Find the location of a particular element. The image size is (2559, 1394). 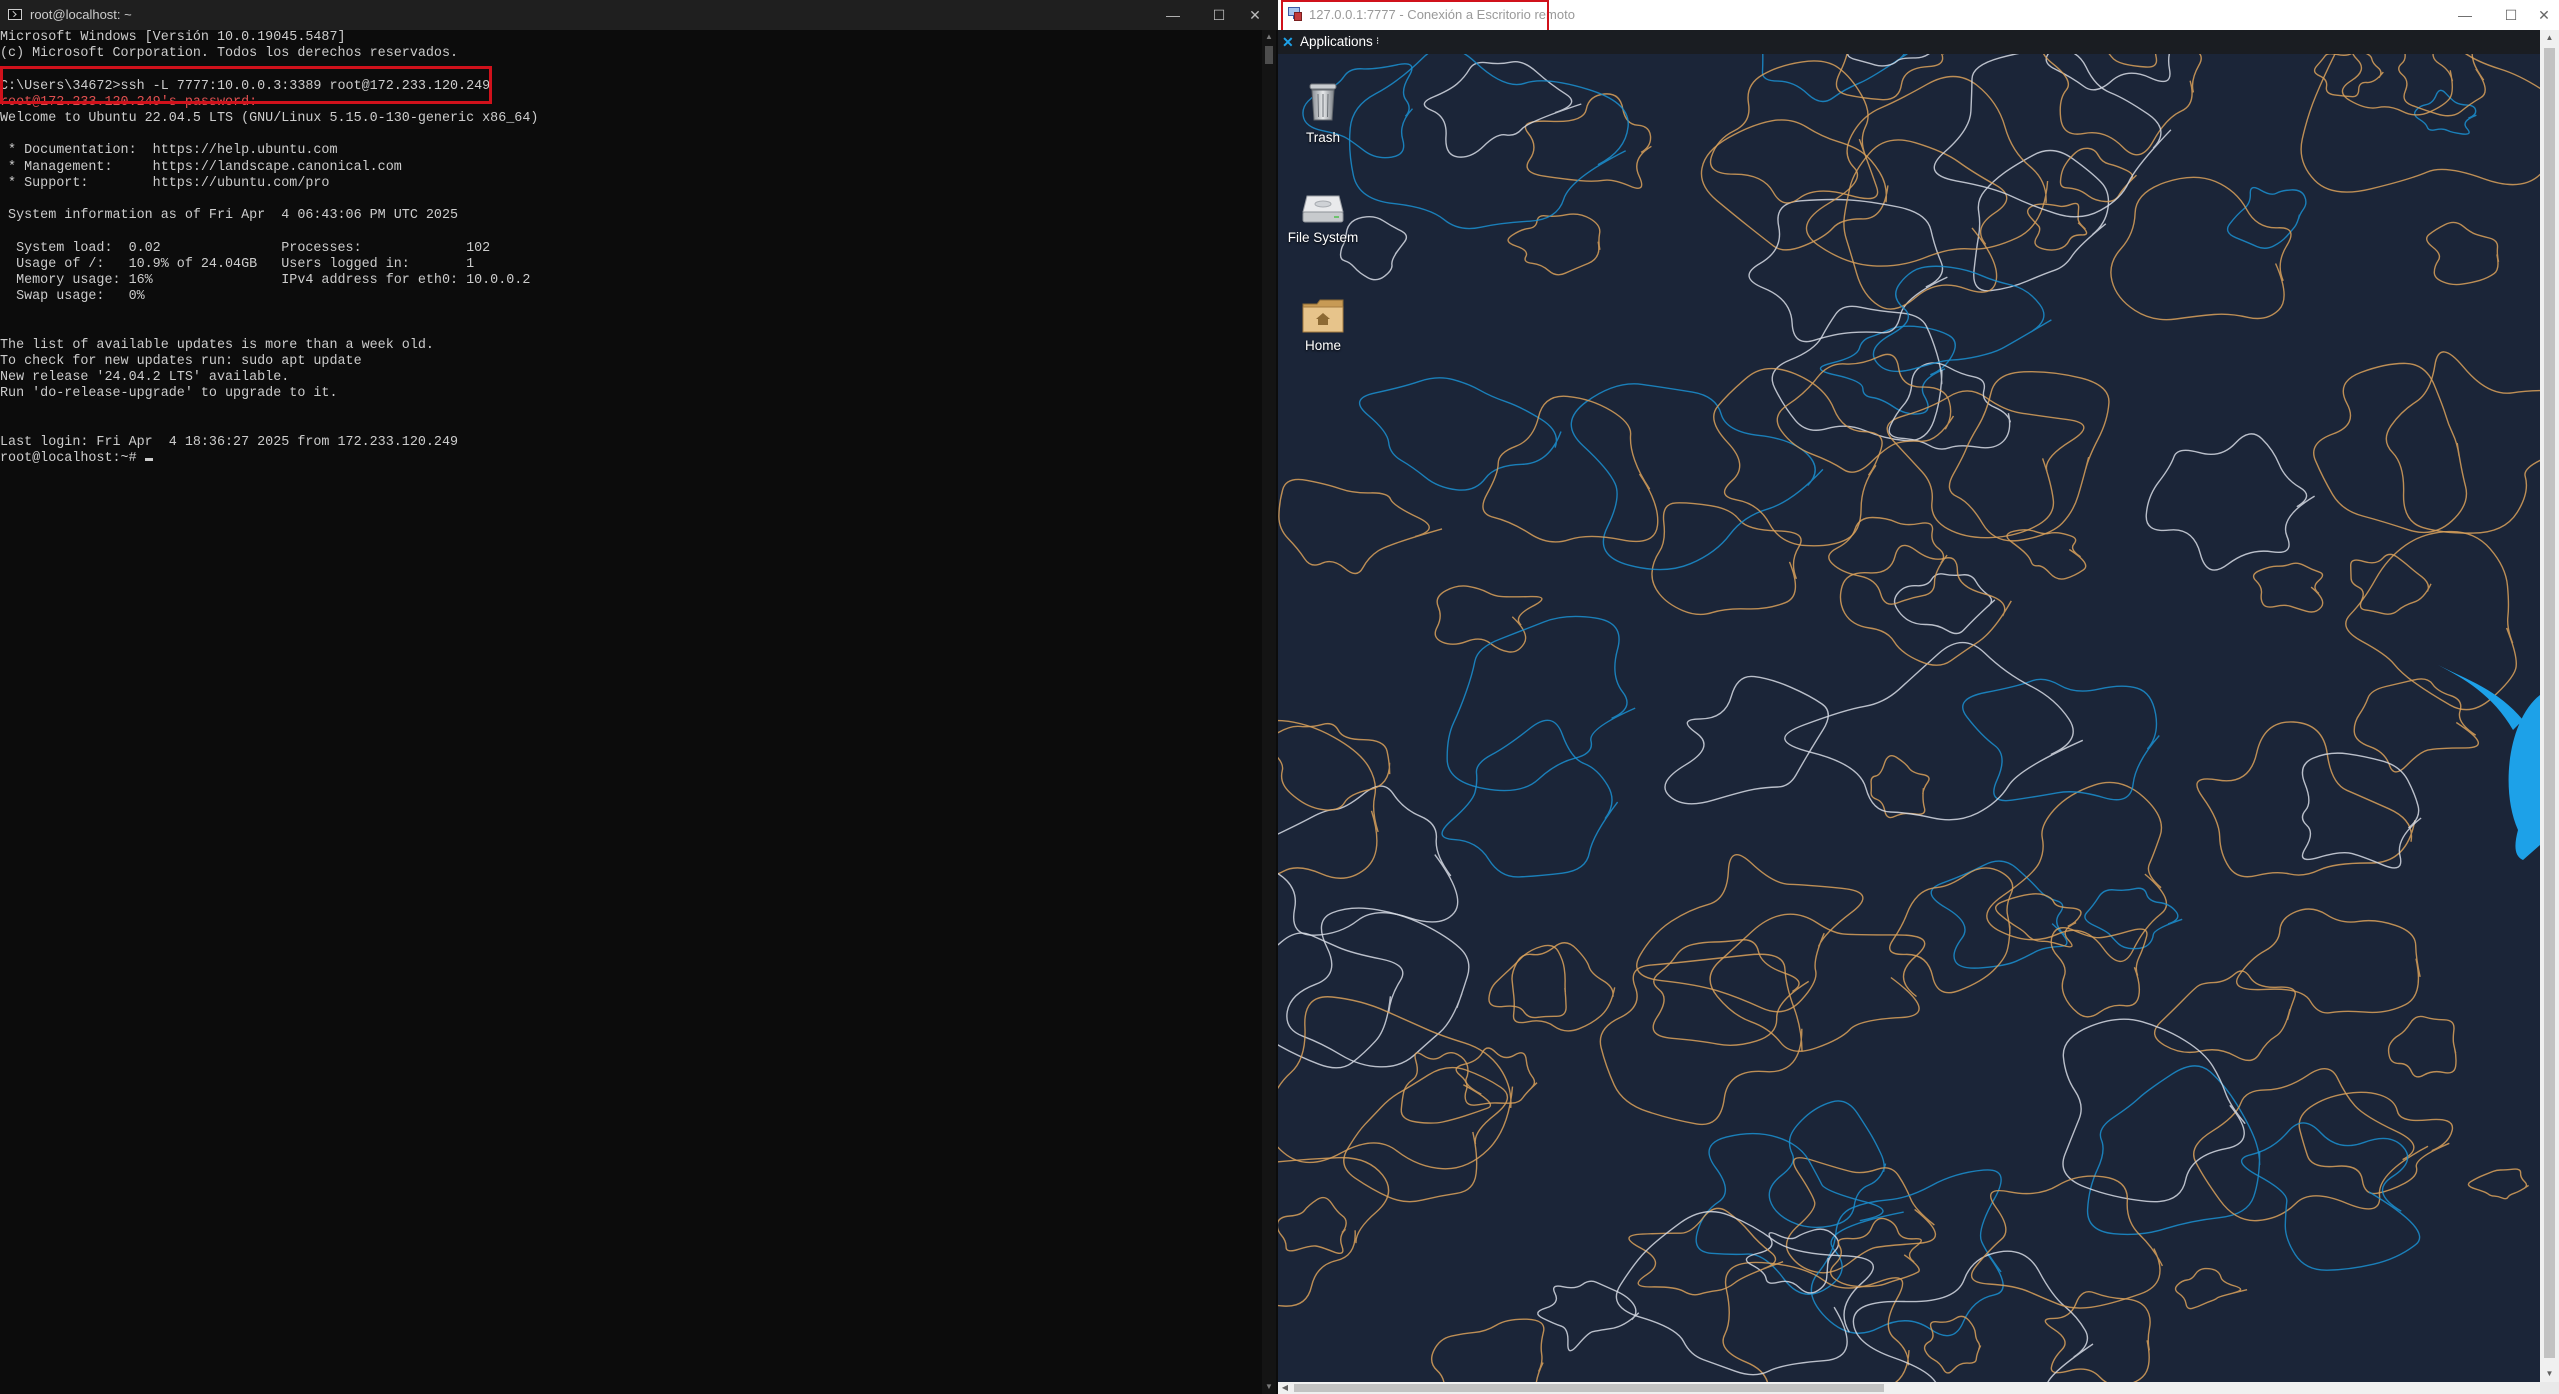

xfce-logo-icon: ✕ is located at coordinates (1289, 42).